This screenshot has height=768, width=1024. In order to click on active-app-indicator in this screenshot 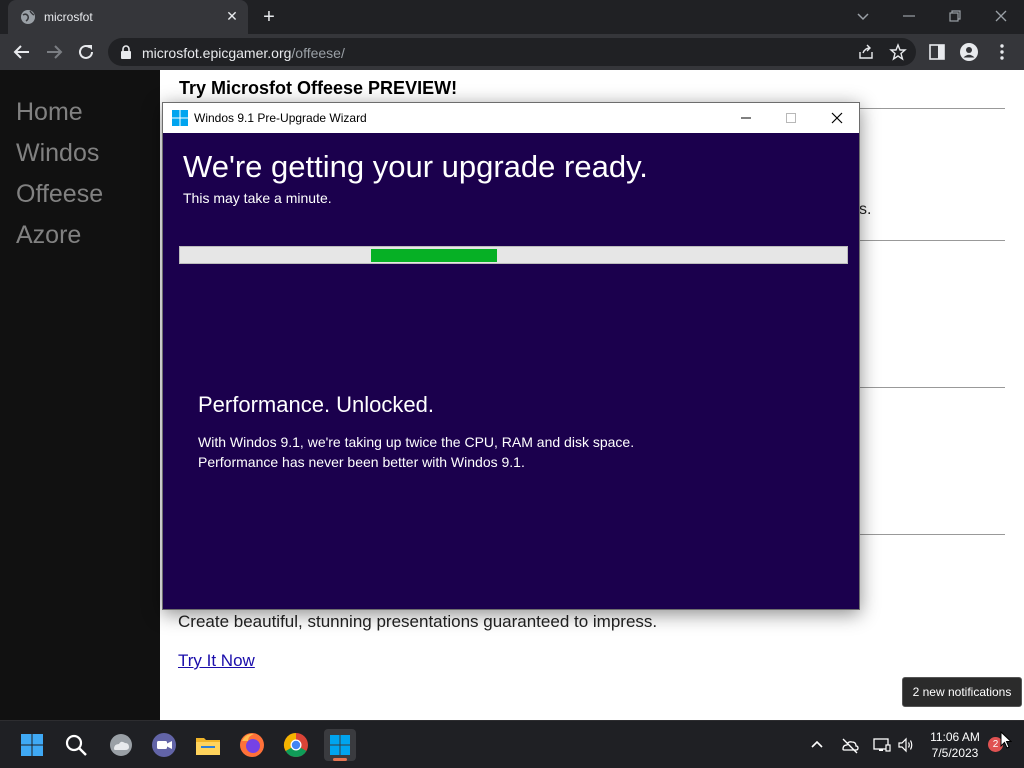, I will do `click(340, 759)`.